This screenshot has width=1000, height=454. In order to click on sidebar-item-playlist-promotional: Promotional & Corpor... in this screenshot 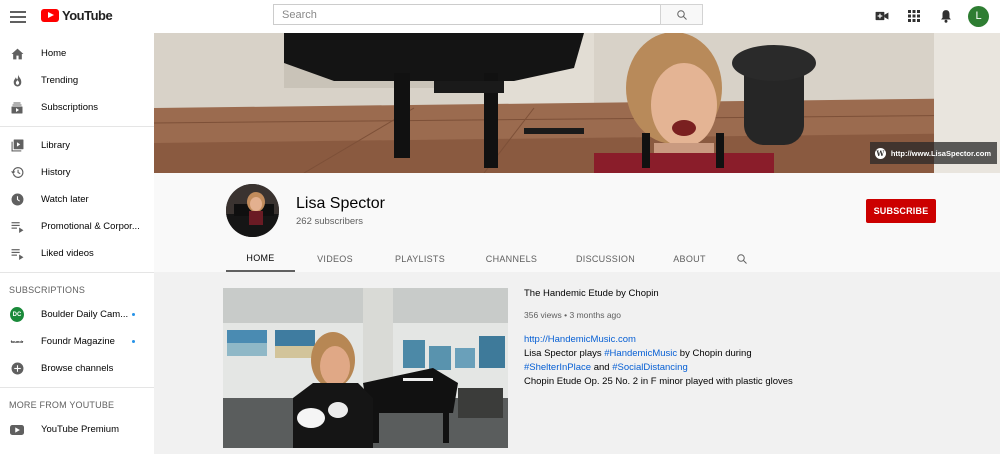, I will do `click(77, 226)`.